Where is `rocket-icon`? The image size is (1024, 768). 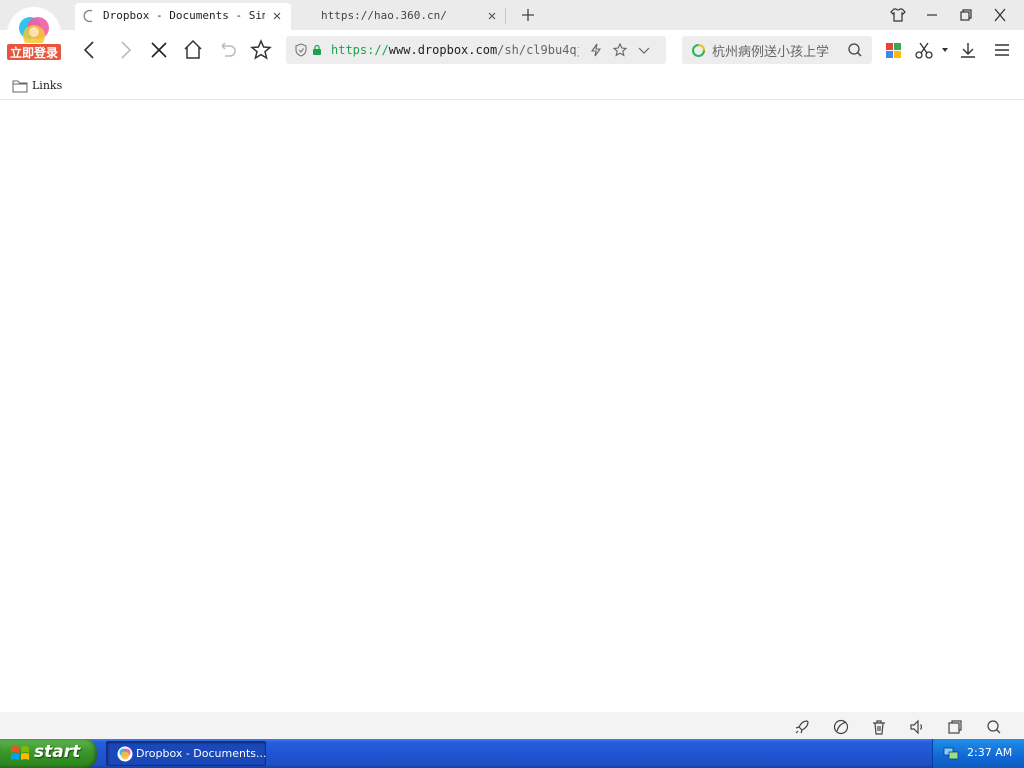 rocket-icon is located at coordinates (802, 727).